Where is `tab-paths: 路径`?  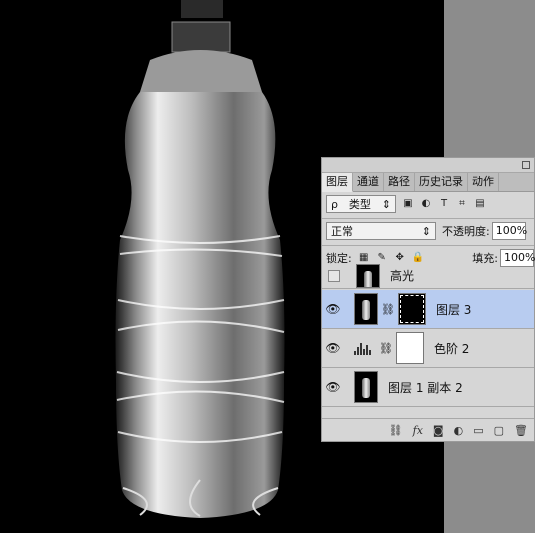 tab-paths: 路径 is located at coordinates (399, 182).